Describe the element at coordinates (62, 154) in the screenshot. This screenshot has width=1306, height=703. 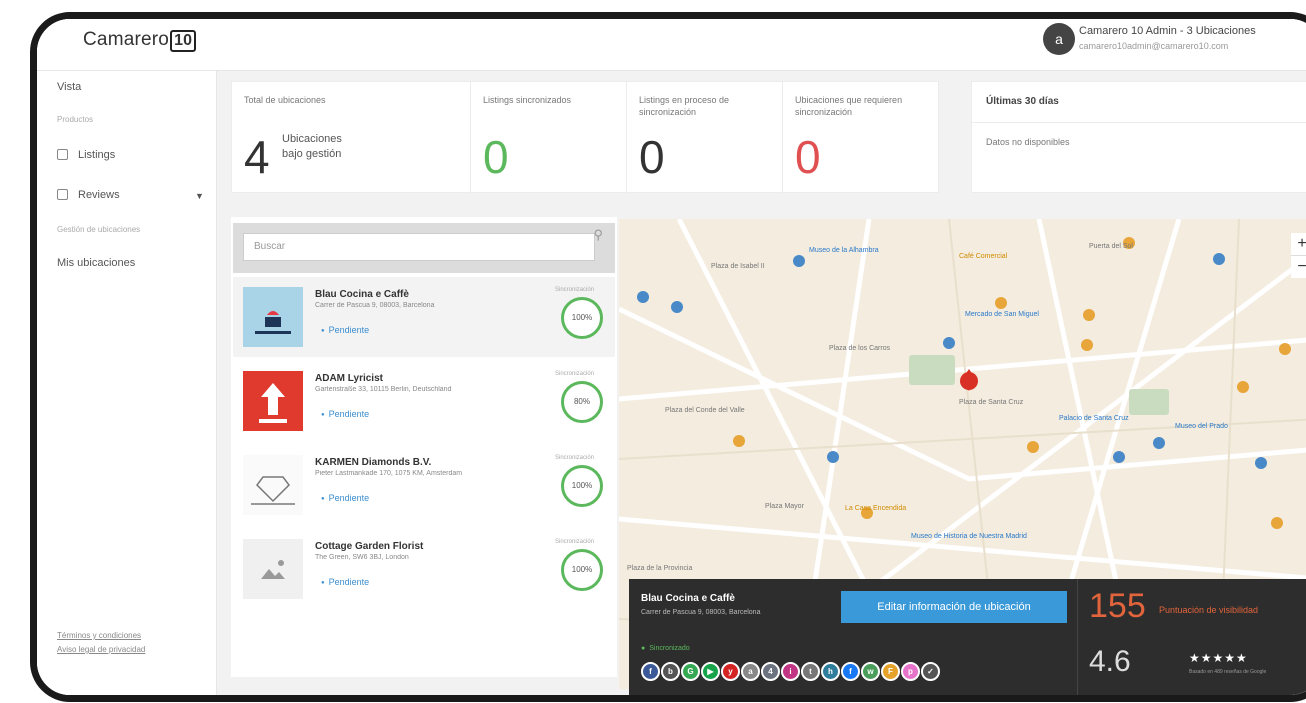
I see `listings-icon` at that location.